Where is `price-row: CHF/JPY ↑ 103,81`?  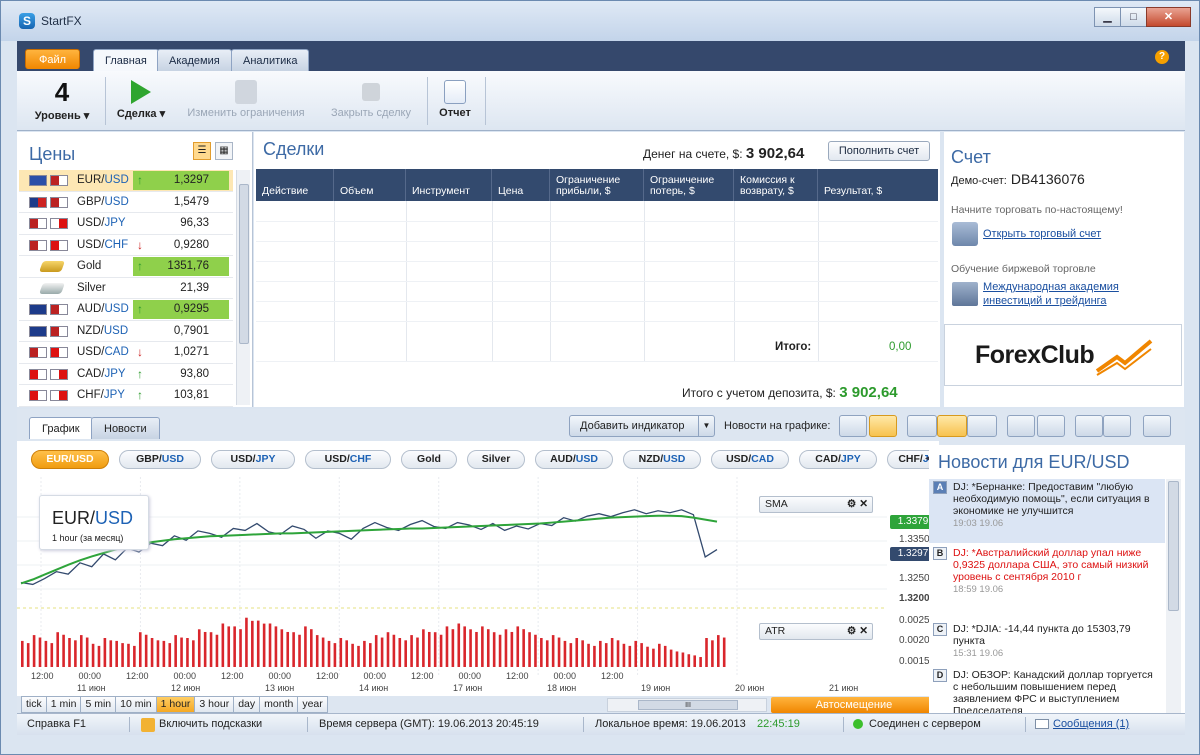 price-row: CHF/JPY ↑ 103,81 is located at coordinates (126, 396).